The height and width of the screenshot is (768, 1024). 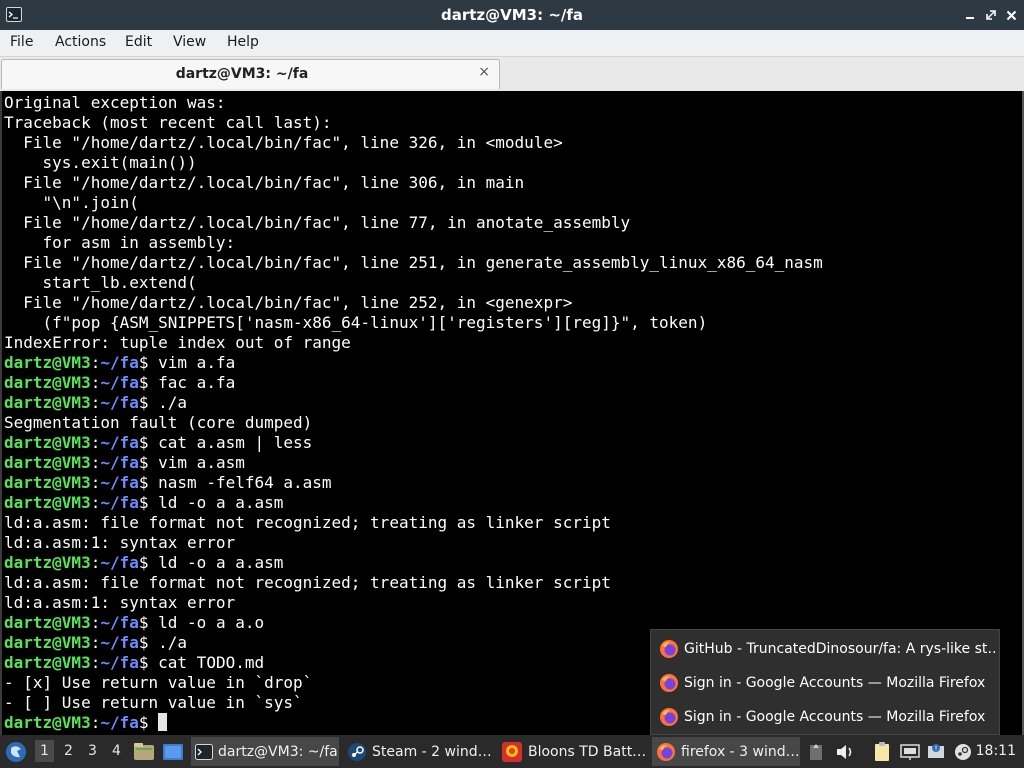 I want to click on command-text: ld -o a a.o, so click(x=206, y=622).